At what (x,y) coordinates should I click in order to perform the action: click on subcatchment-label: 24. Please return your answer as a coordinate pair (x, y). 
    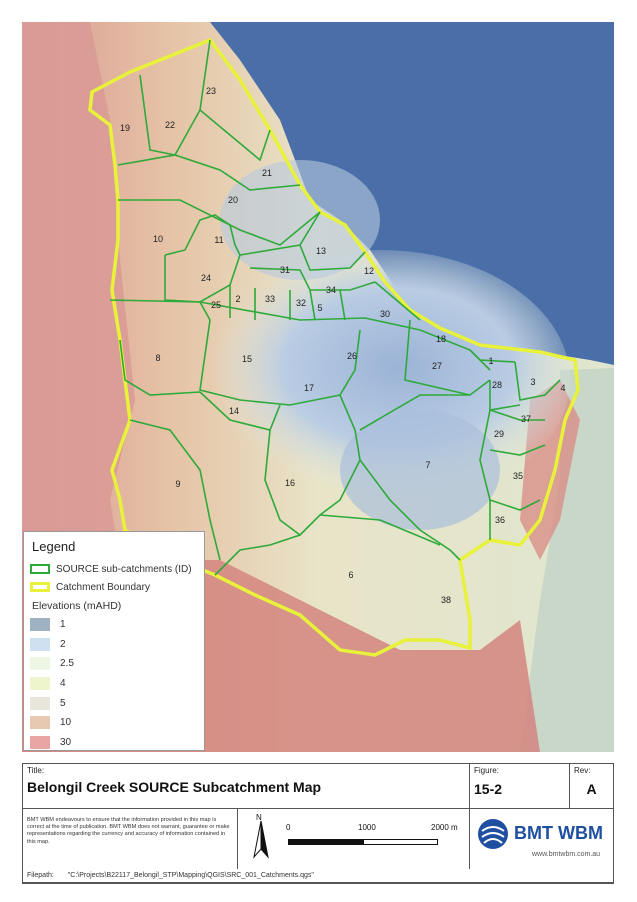
    Looking at the image, I should click on (206, 278).